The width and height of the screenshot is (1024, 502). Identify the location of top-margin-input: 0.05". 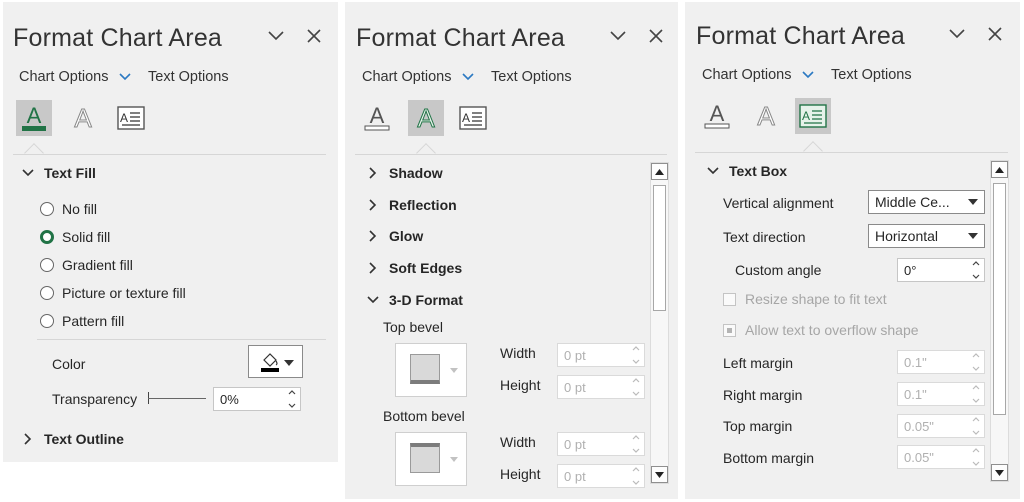
(941, 426).